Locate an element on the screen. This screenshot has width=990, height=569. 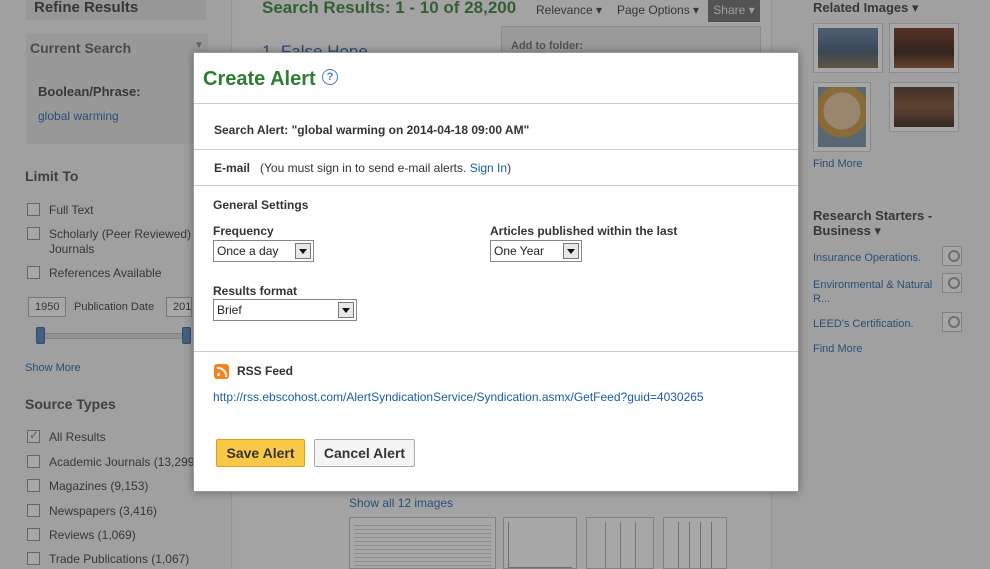
dialog-title: Create Alert is located at coordinates (259, 79).